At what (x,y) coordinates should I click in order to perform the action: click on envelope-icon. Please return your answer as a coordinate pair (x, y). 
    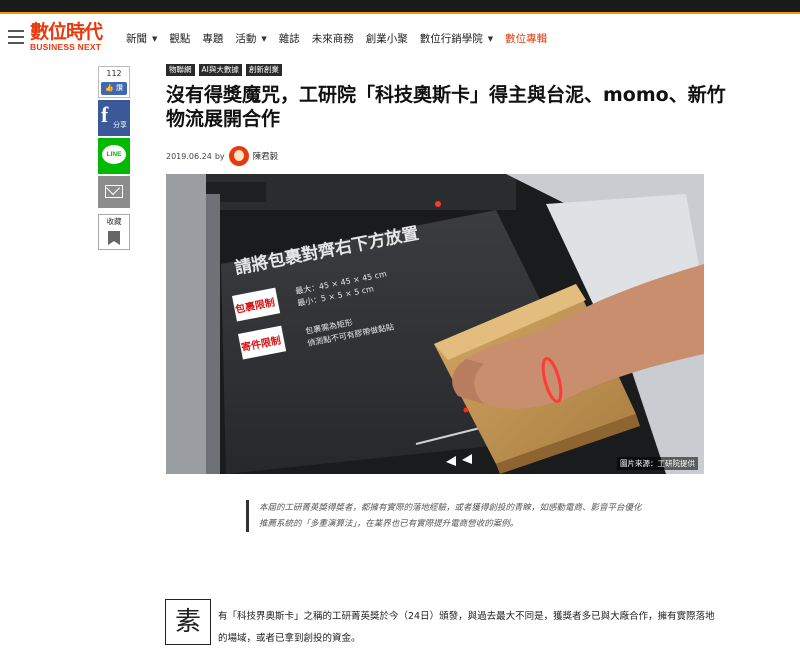
    Looking at the image, I should click on (114, 191).